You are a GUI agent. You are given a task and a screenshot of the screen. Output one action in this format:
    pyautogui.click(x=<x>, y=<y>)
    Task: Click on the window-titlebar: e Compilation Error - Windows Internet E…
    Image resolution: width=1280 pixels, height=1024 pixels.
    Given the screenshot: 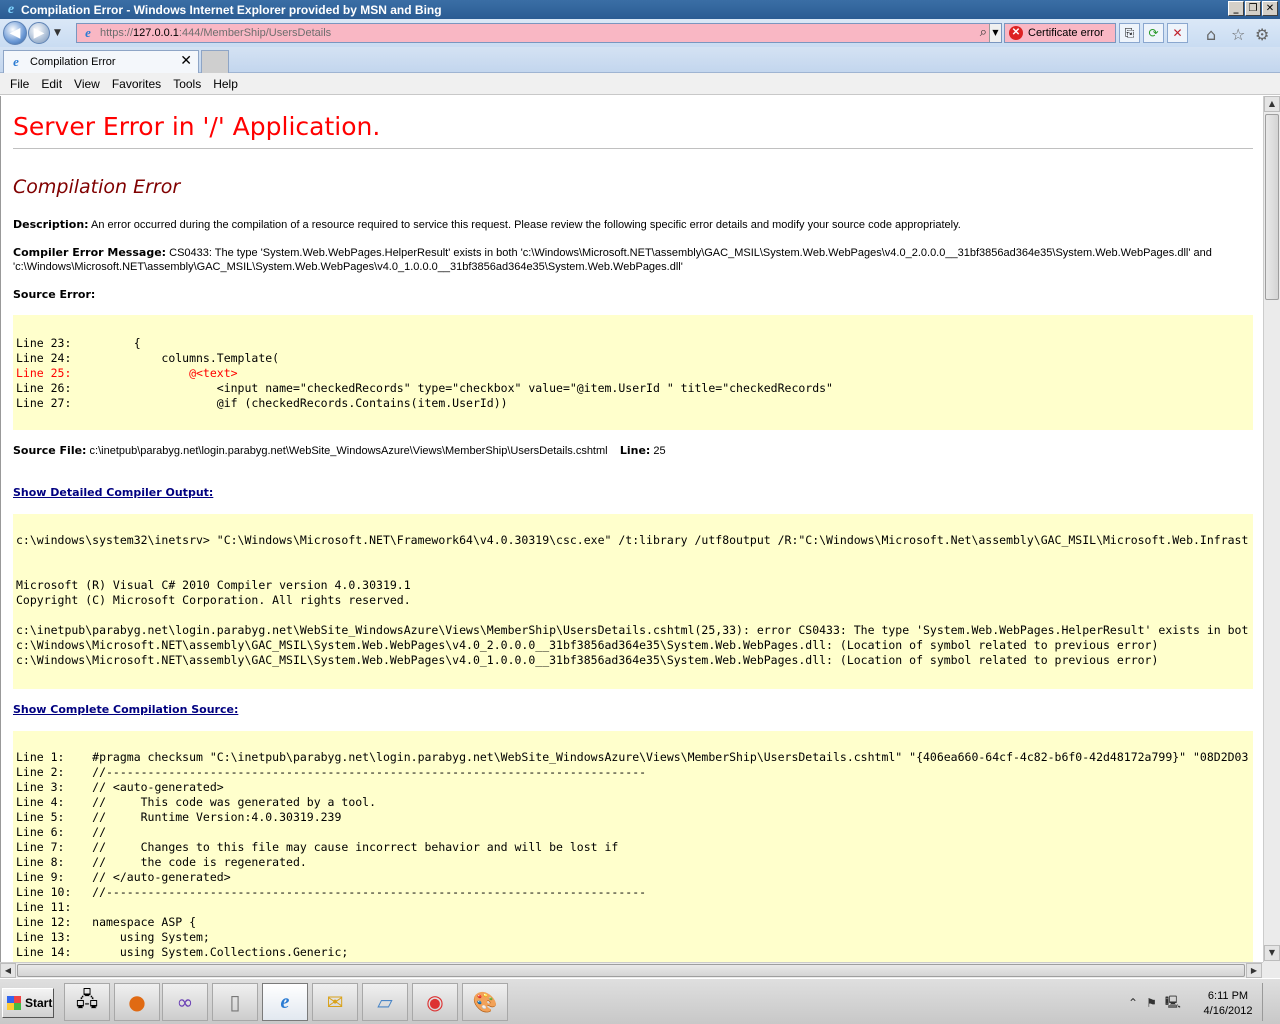 What is the action you would take?
    pyautogui.click(x=640, y=9)
    